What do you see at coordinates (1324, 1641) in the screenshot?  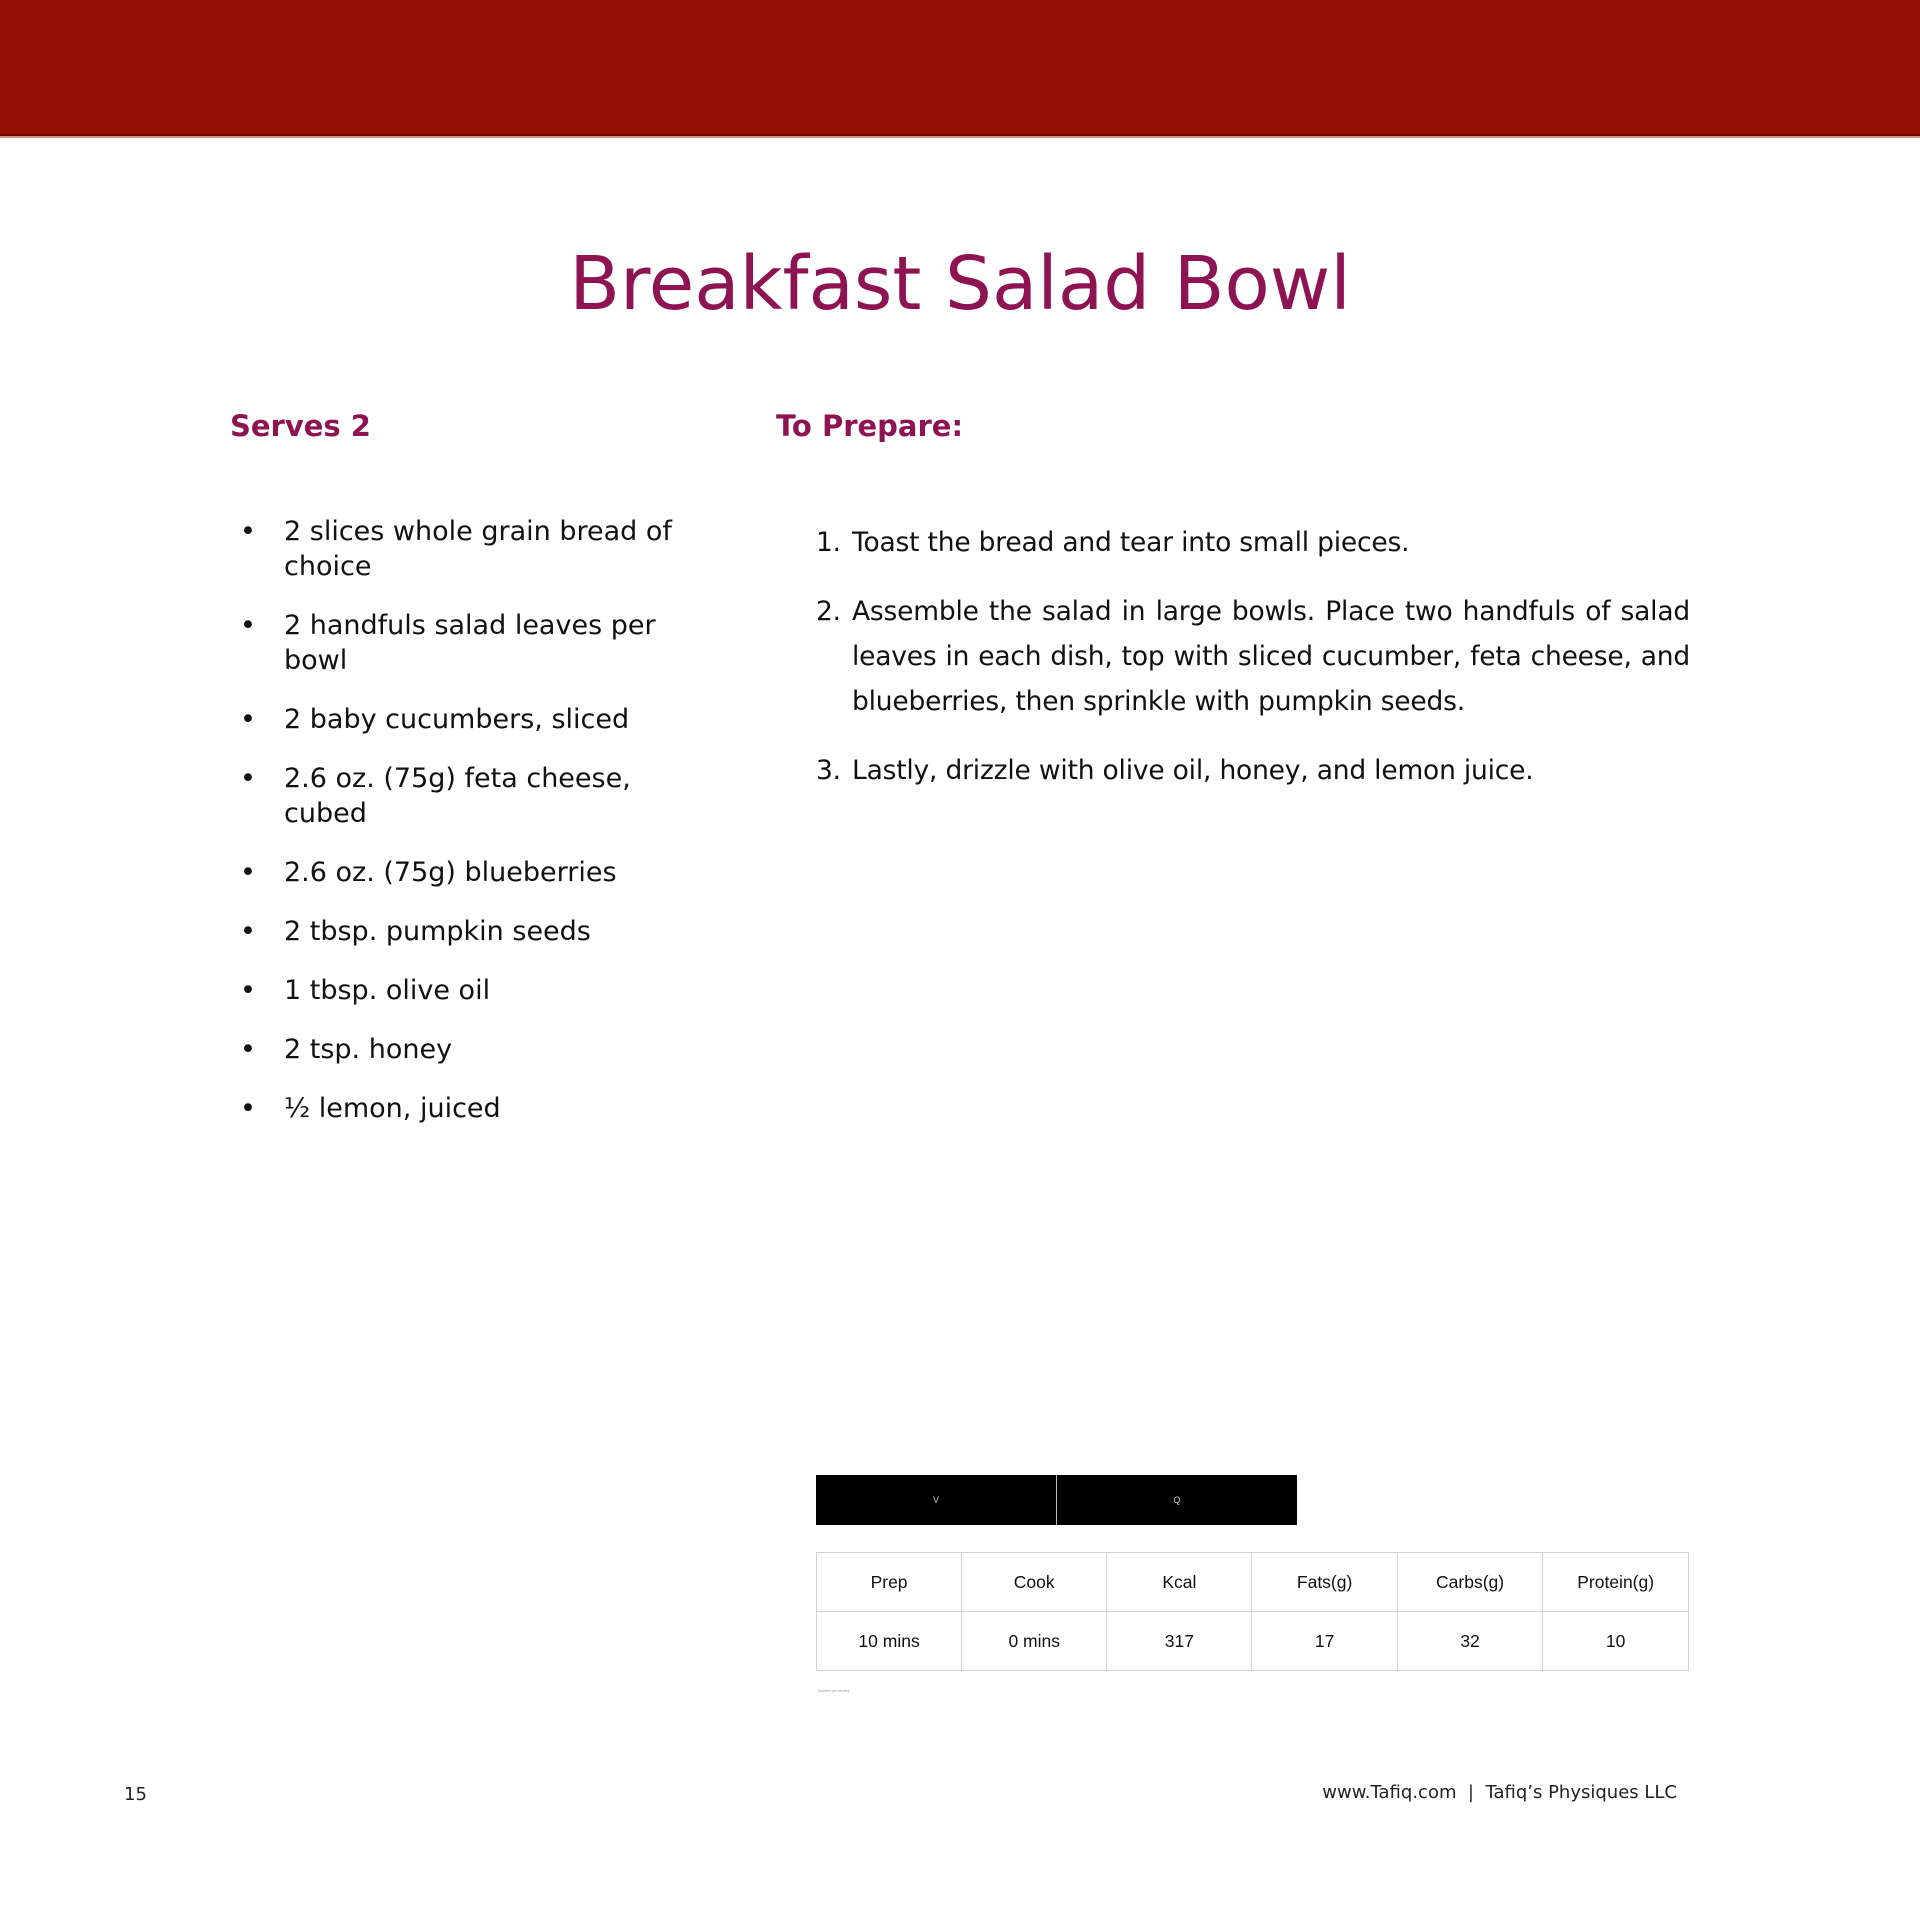 I see `value-fats: 17` at bounding box center [1324, 1641].